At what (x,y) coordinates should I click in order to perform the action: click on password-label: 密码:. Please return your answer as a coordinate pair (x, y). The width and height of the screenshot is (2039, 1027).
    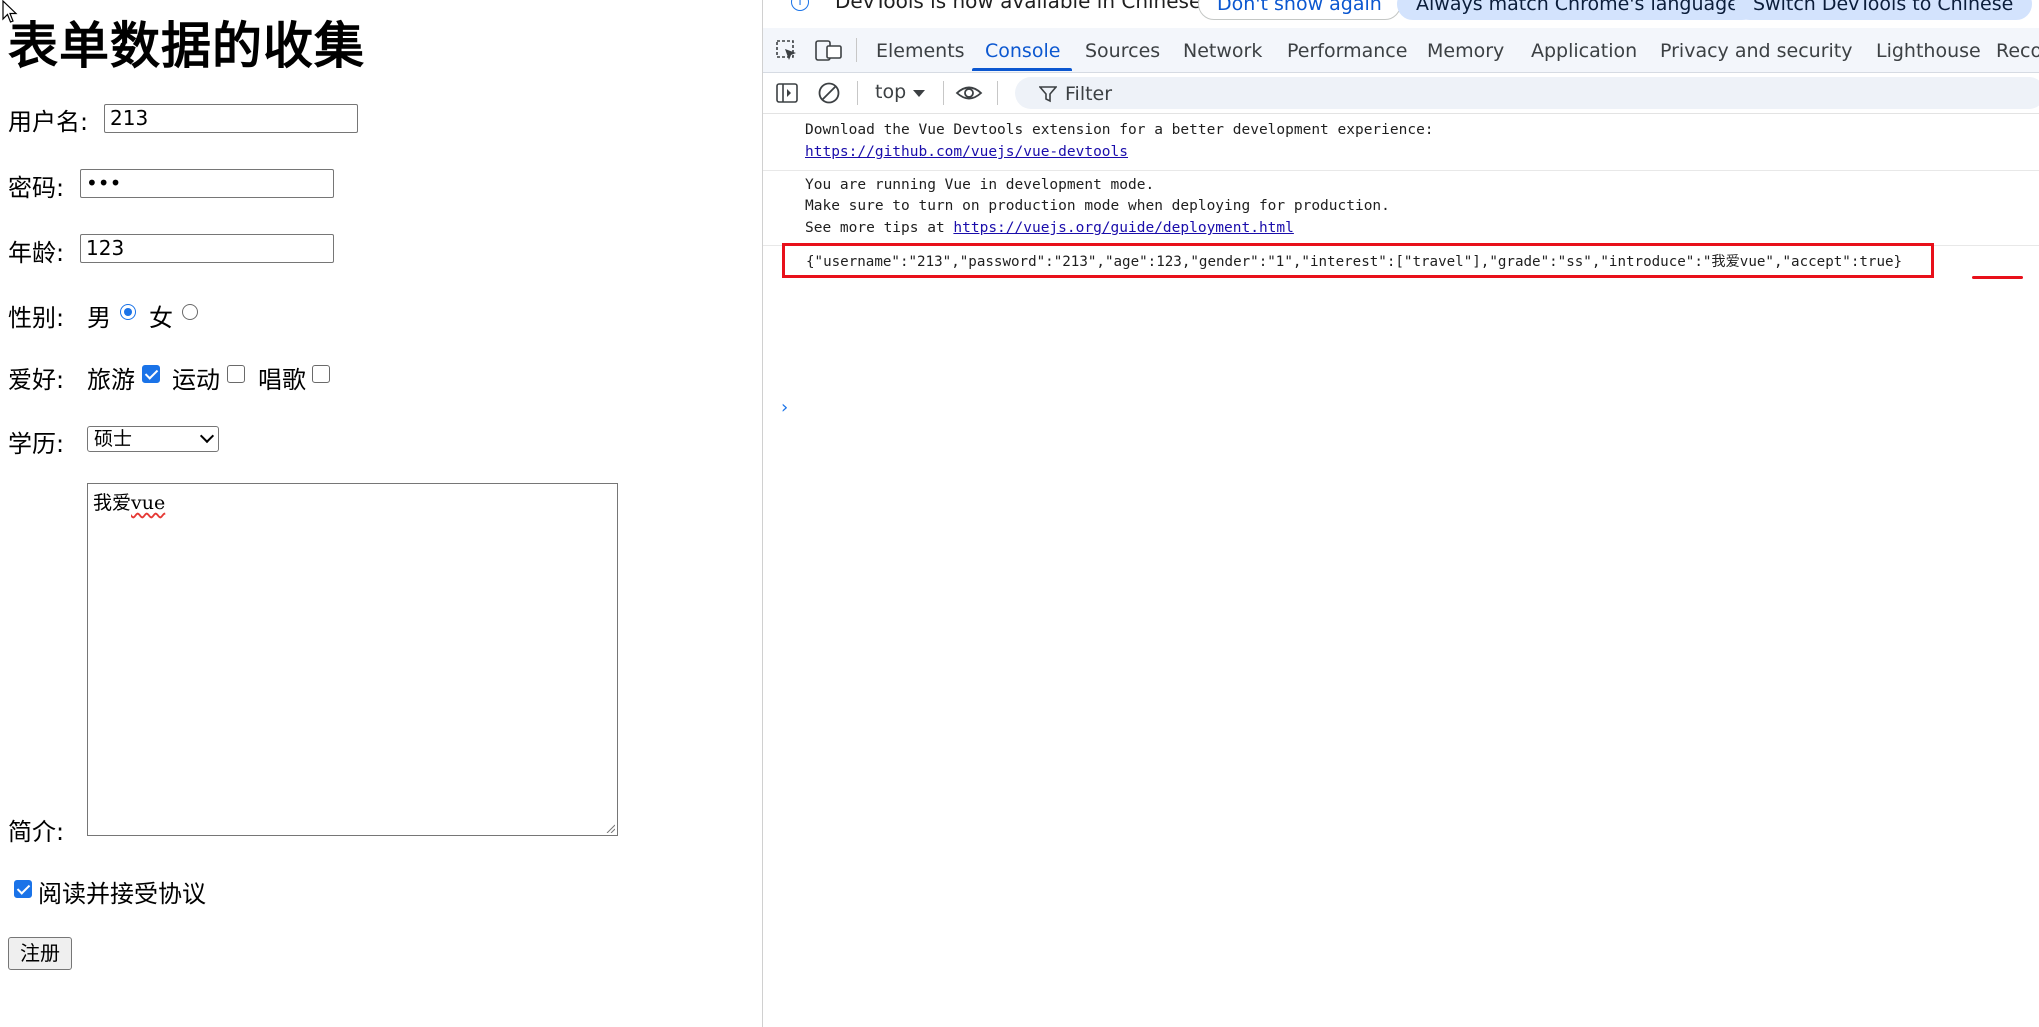
    Looking at the image, I should click on (36, 188).